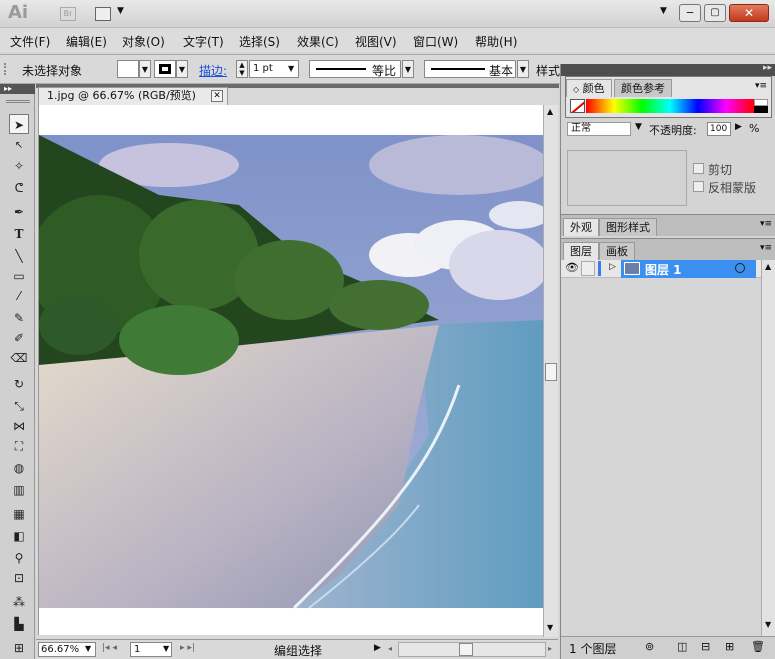 The image size is (775, 659). Describe the element at coordinates (318, 41) in the screenshot. I see `menu-effect: 效果(C)` at that location.